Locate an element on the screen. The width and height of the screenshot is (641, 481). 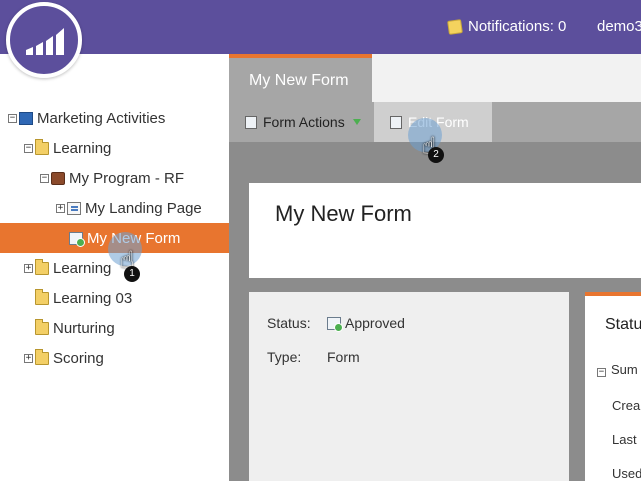
summary-toggle: − Sum is located at coordinates (617, 369).